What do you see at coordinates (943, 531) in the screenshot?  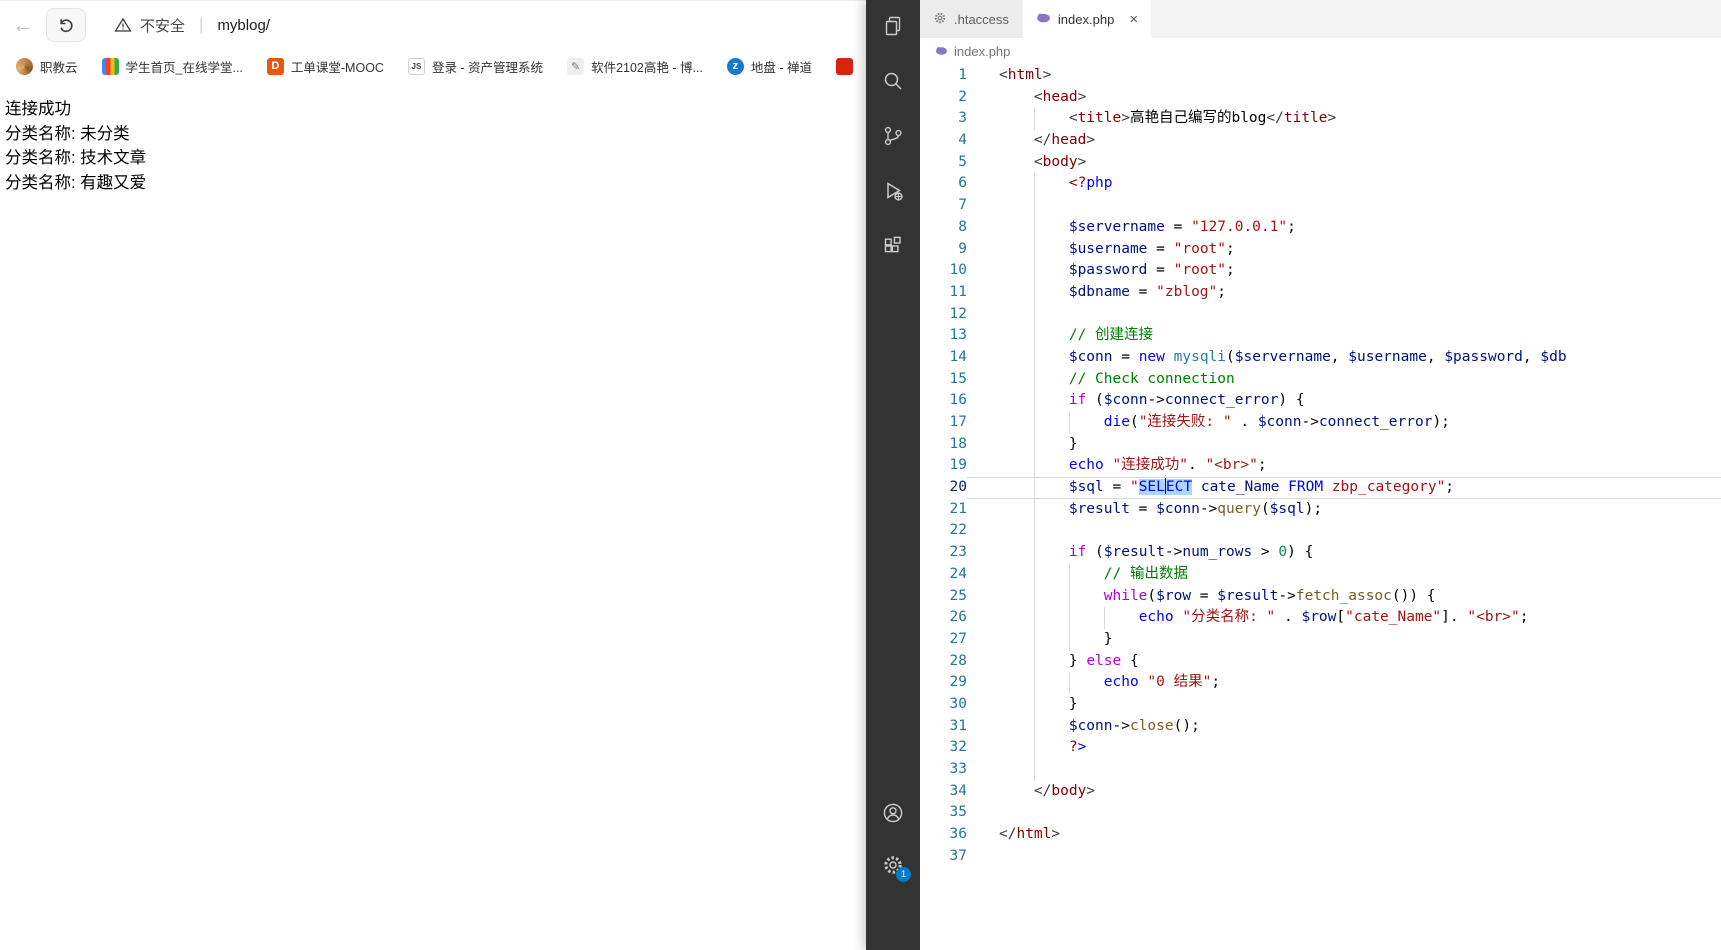 I see `line-number: 22` at bounding box center [943, 531].